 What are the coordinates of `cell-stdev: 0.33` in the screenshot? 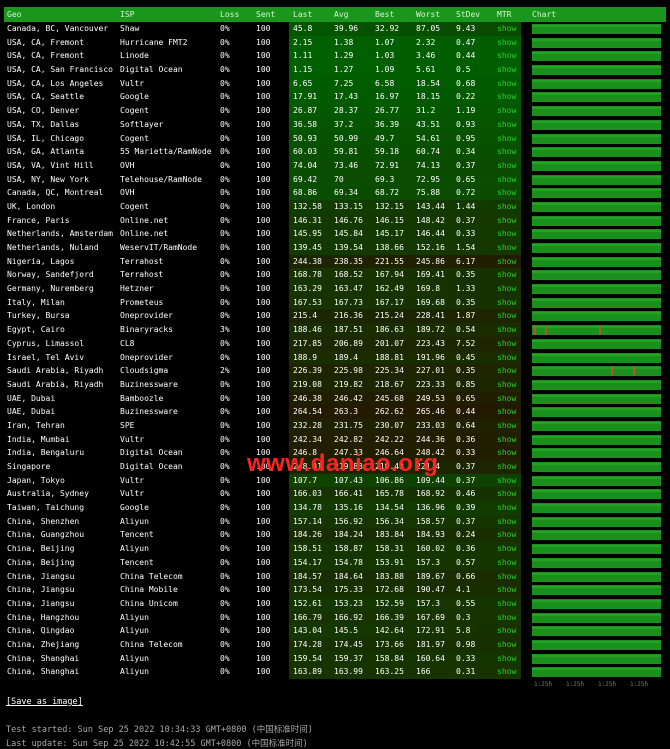 It's located at (466, 453).